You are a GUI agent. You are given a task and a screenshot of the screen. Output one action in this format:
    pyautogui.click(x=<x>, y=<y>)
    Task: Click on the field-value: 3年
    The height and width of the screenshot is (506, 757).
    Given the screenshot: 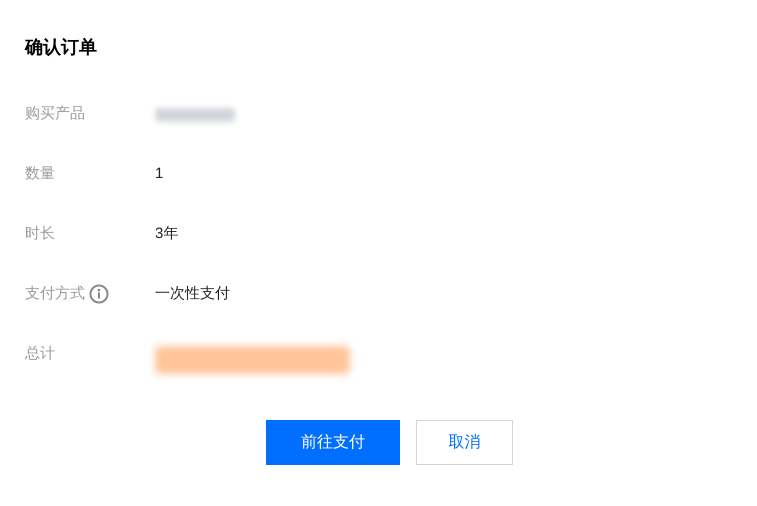 What is the action you would take?
    pyautogui.click(x=166, y=234)
    